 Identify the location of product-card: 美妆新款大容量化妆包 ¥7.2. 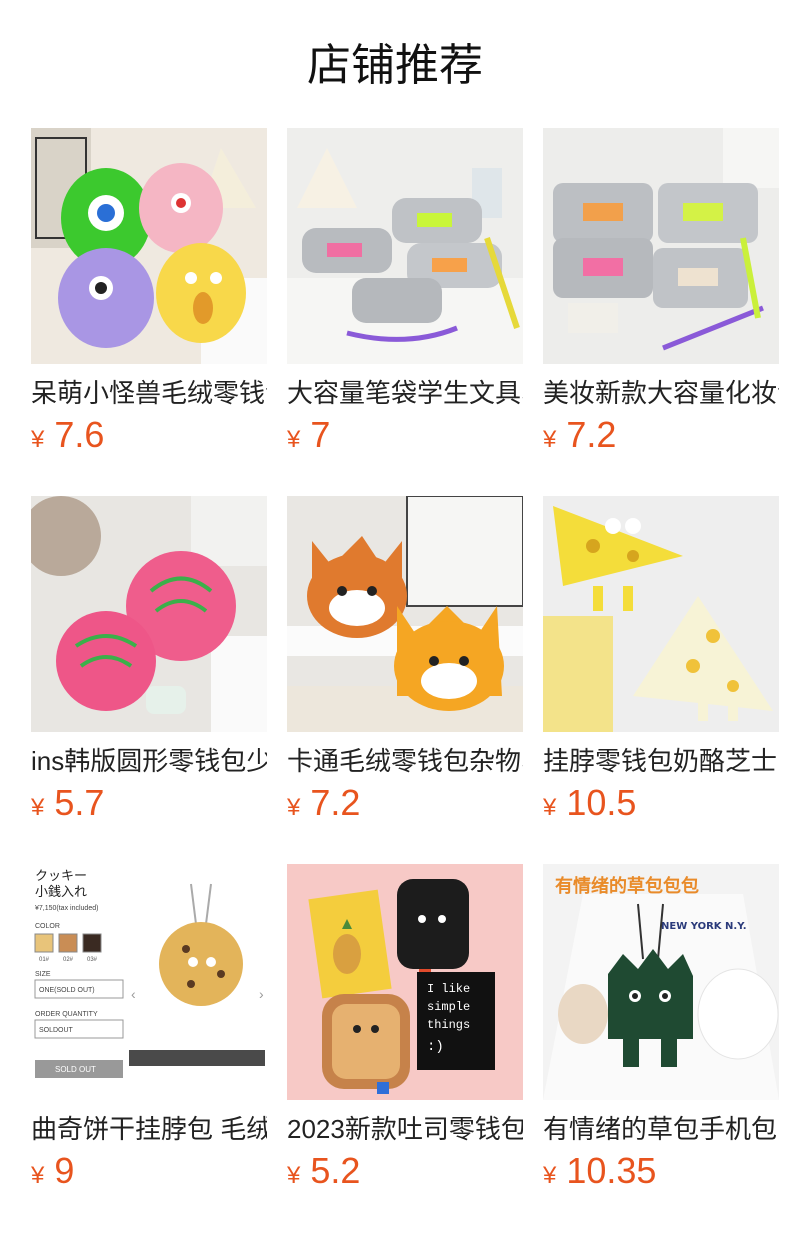
(661, 293).